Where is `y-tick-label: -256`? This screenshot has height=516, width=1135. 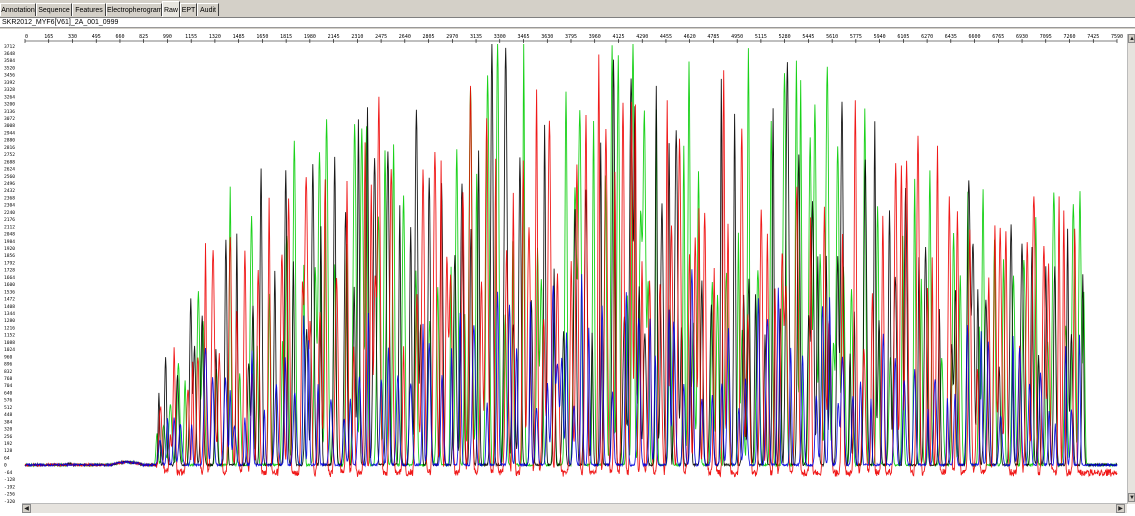
y-tick-label: -256 is located at coordinates (9, 495).